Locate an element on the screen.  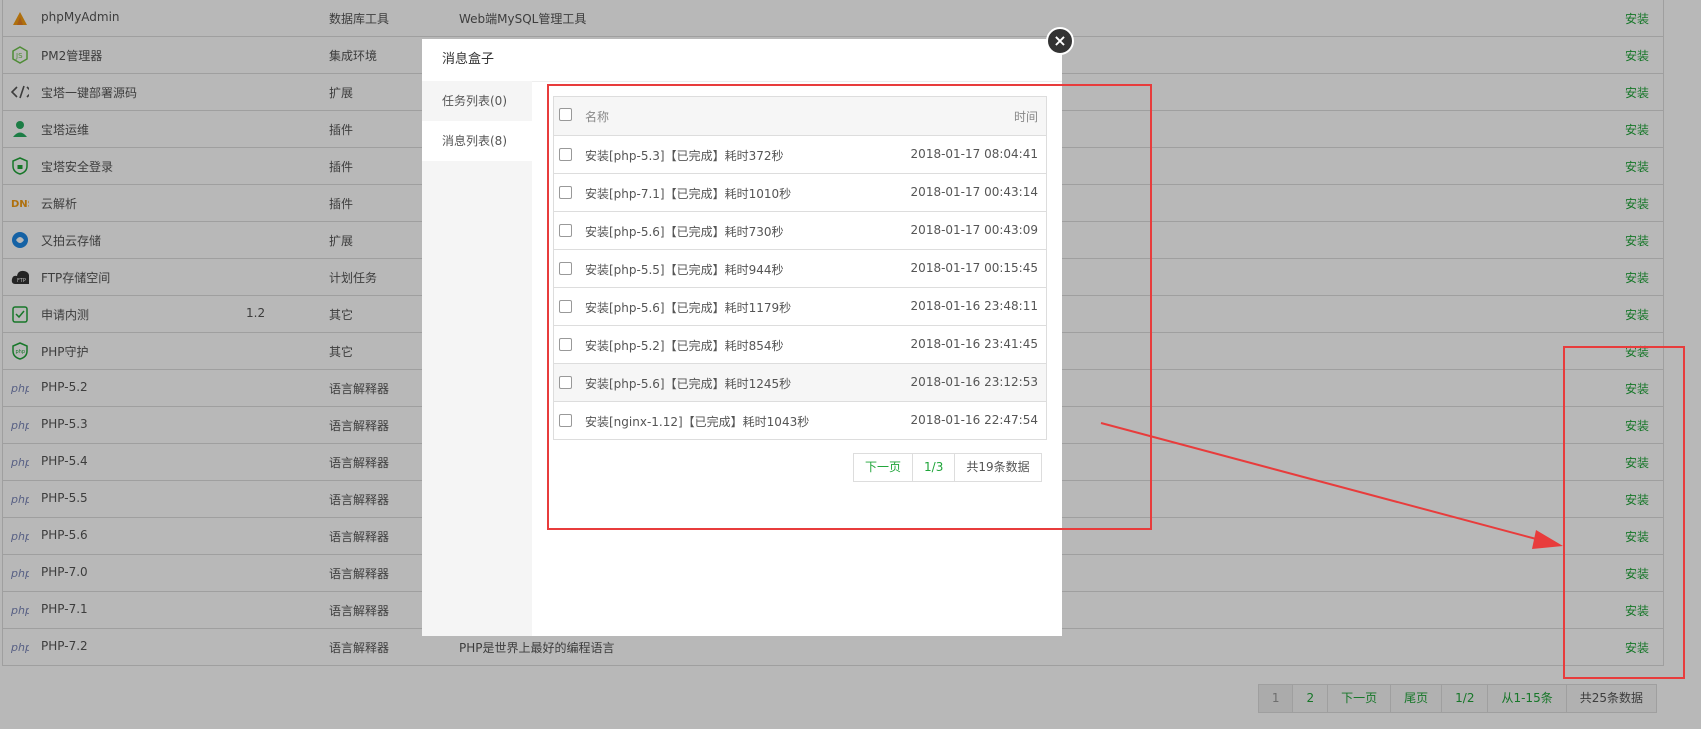
tab-message-list: 消息列表(8) is located at coordinates (477, 141).